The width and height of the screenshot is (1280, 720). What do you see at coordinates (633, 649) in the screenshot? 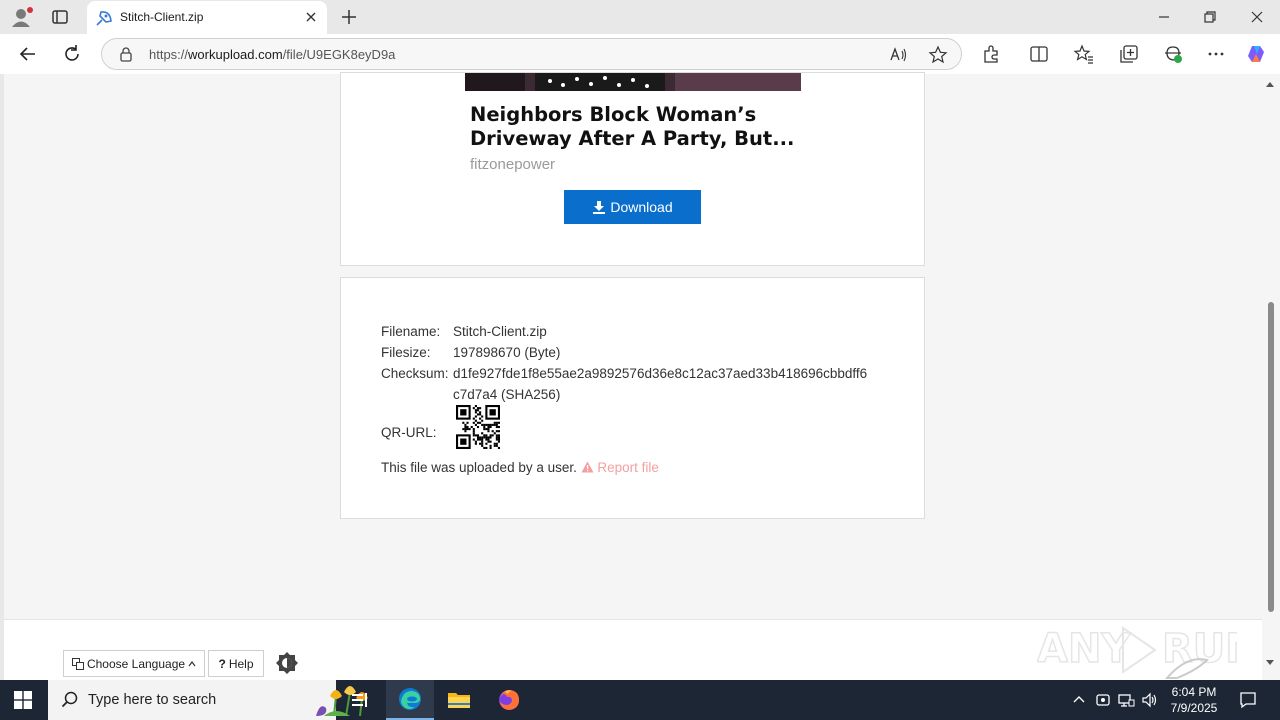
I see `page-footer: Choose Language ? Help ANY RUN` at bounding box center [633, 649].